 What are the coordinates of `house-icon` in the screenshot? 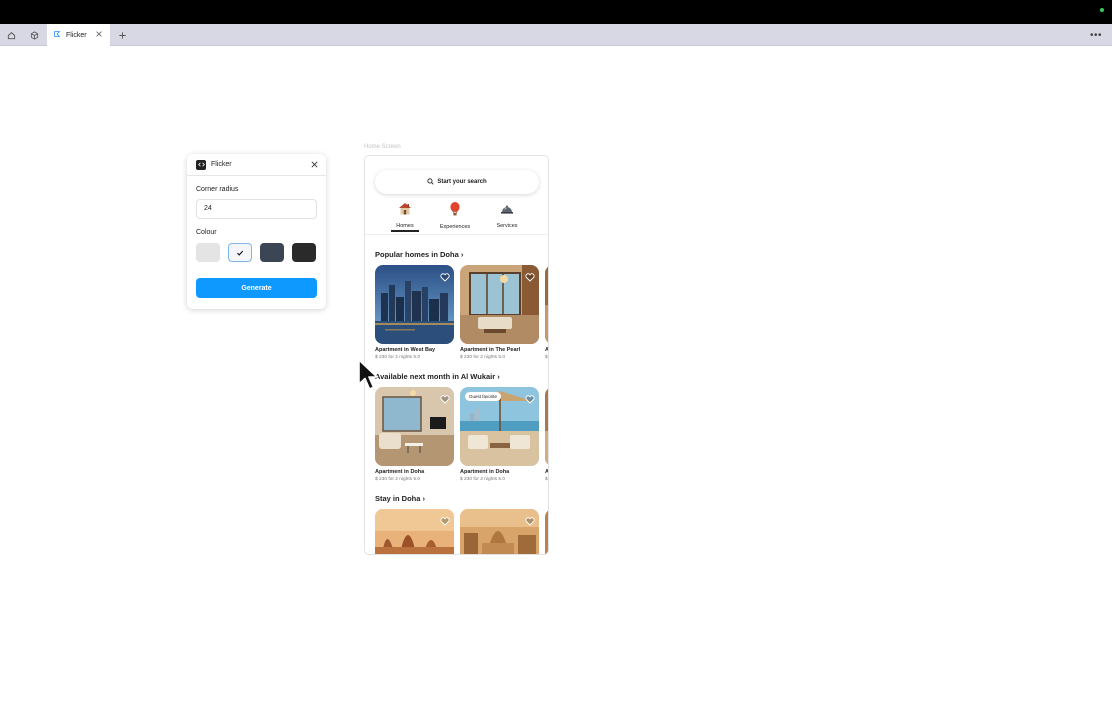 It's located at (405, 211).